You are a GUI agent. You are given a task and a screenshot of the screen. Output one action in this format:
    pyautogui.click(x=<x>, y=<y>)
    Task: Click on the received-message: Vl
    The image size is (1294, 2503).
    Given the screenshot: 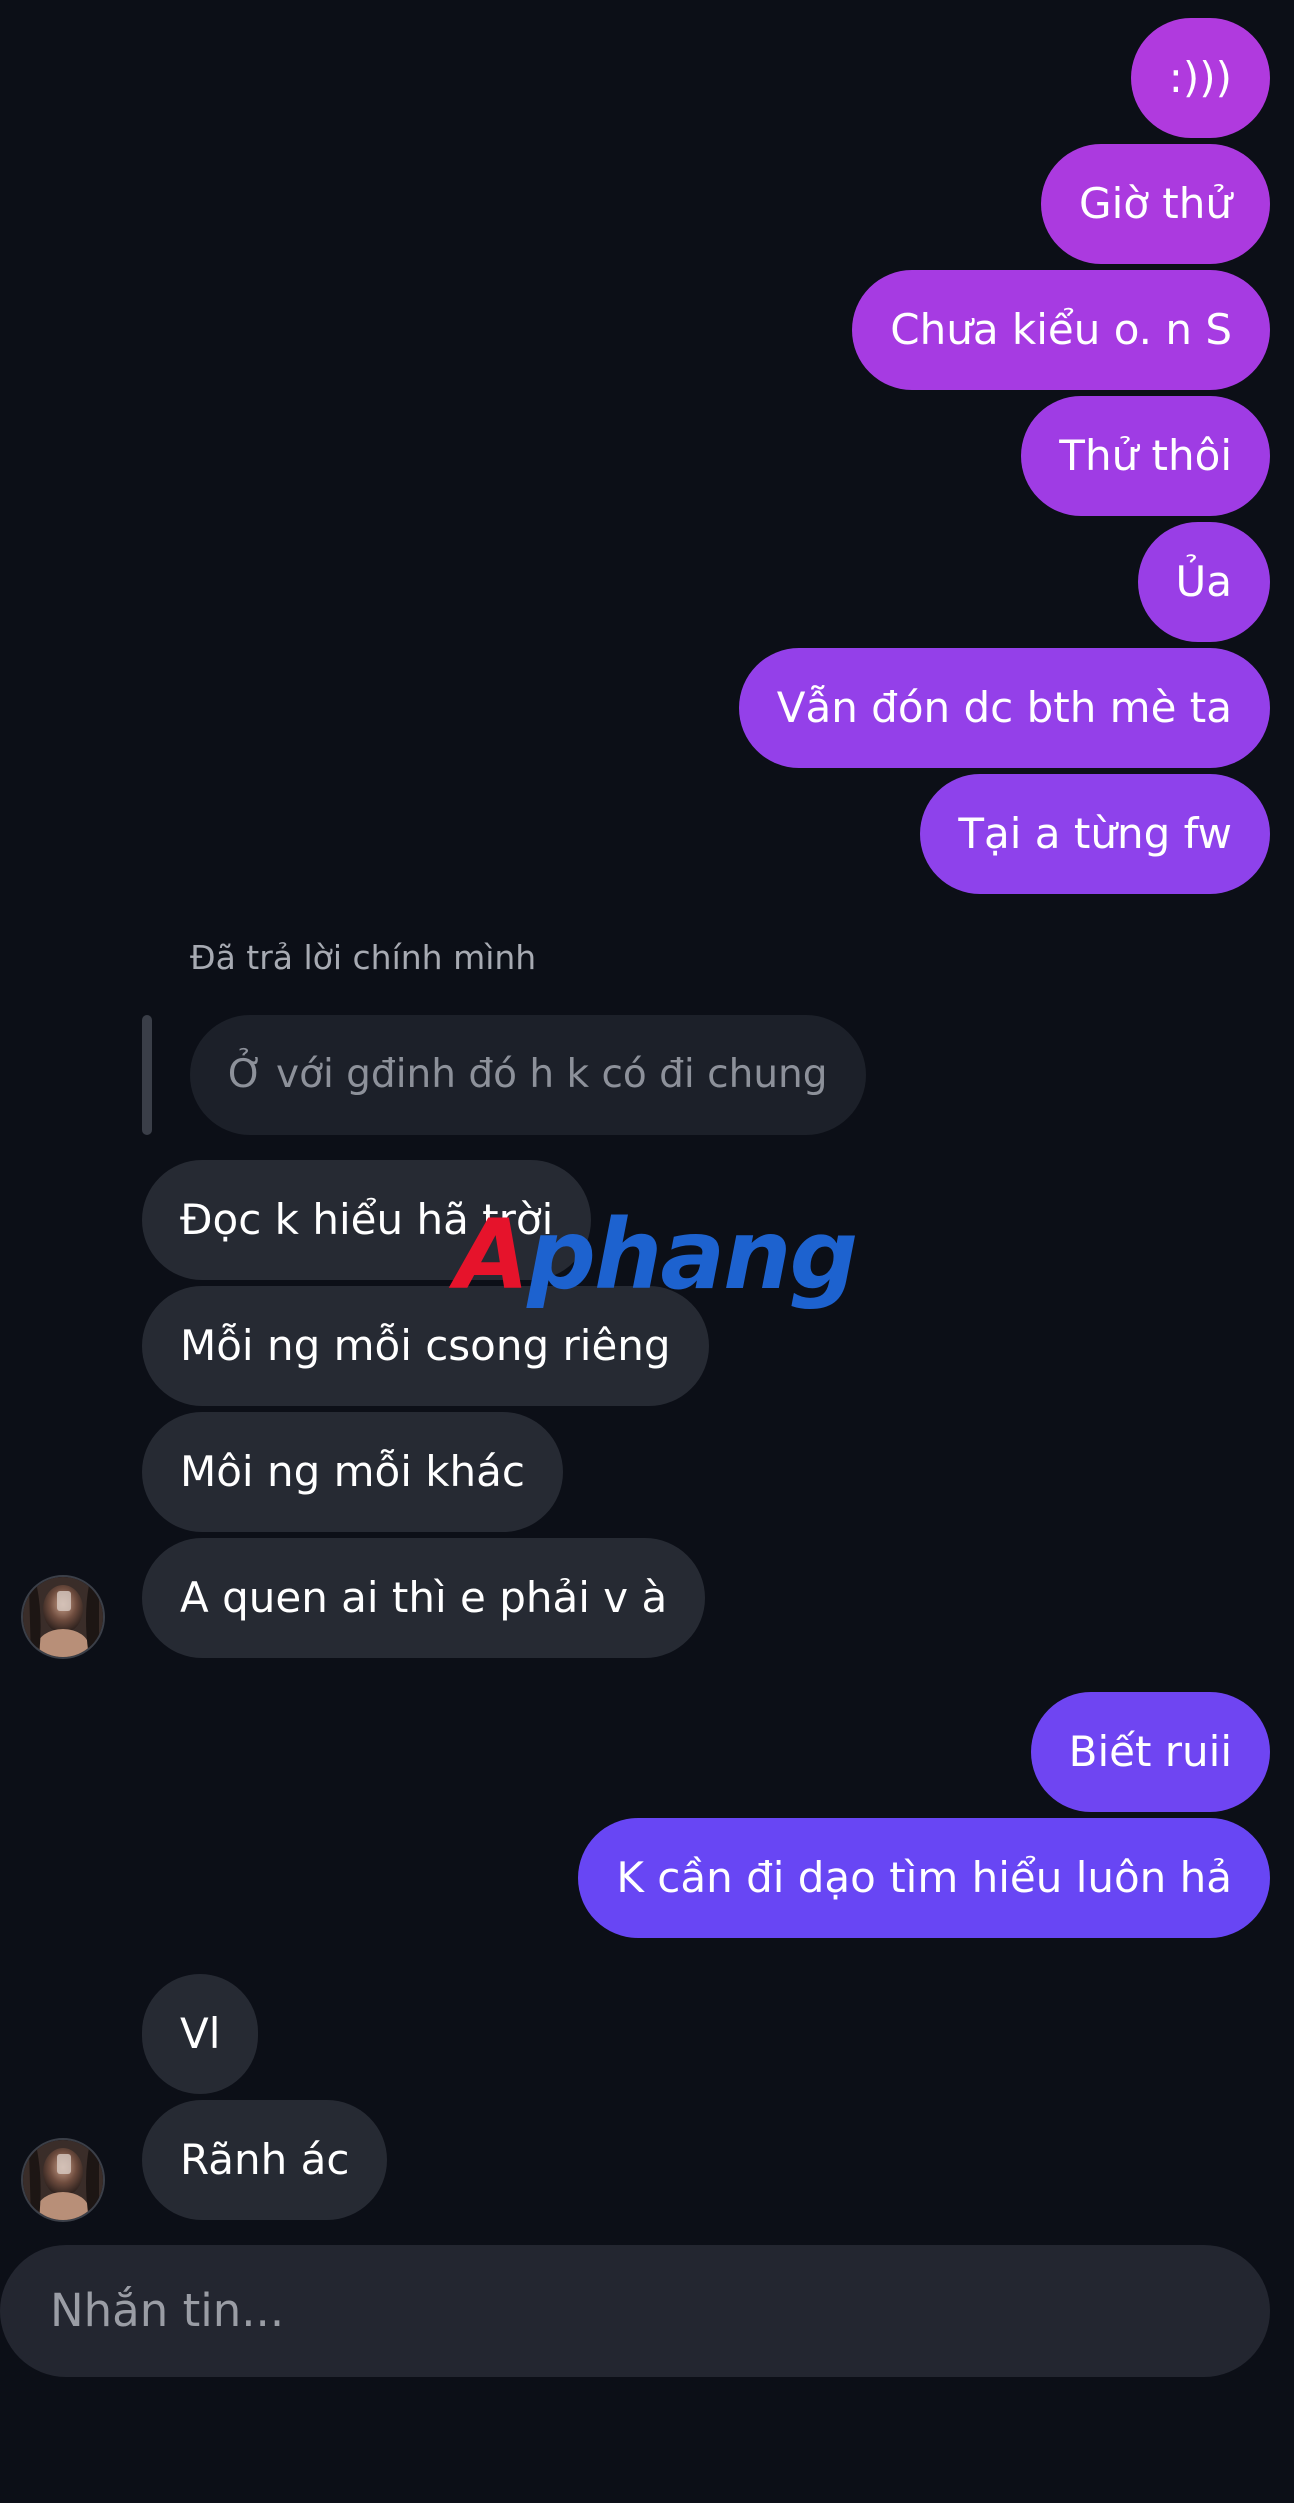 What is the action you would take?
    pyautogui.click(x=200, y=2034)
    